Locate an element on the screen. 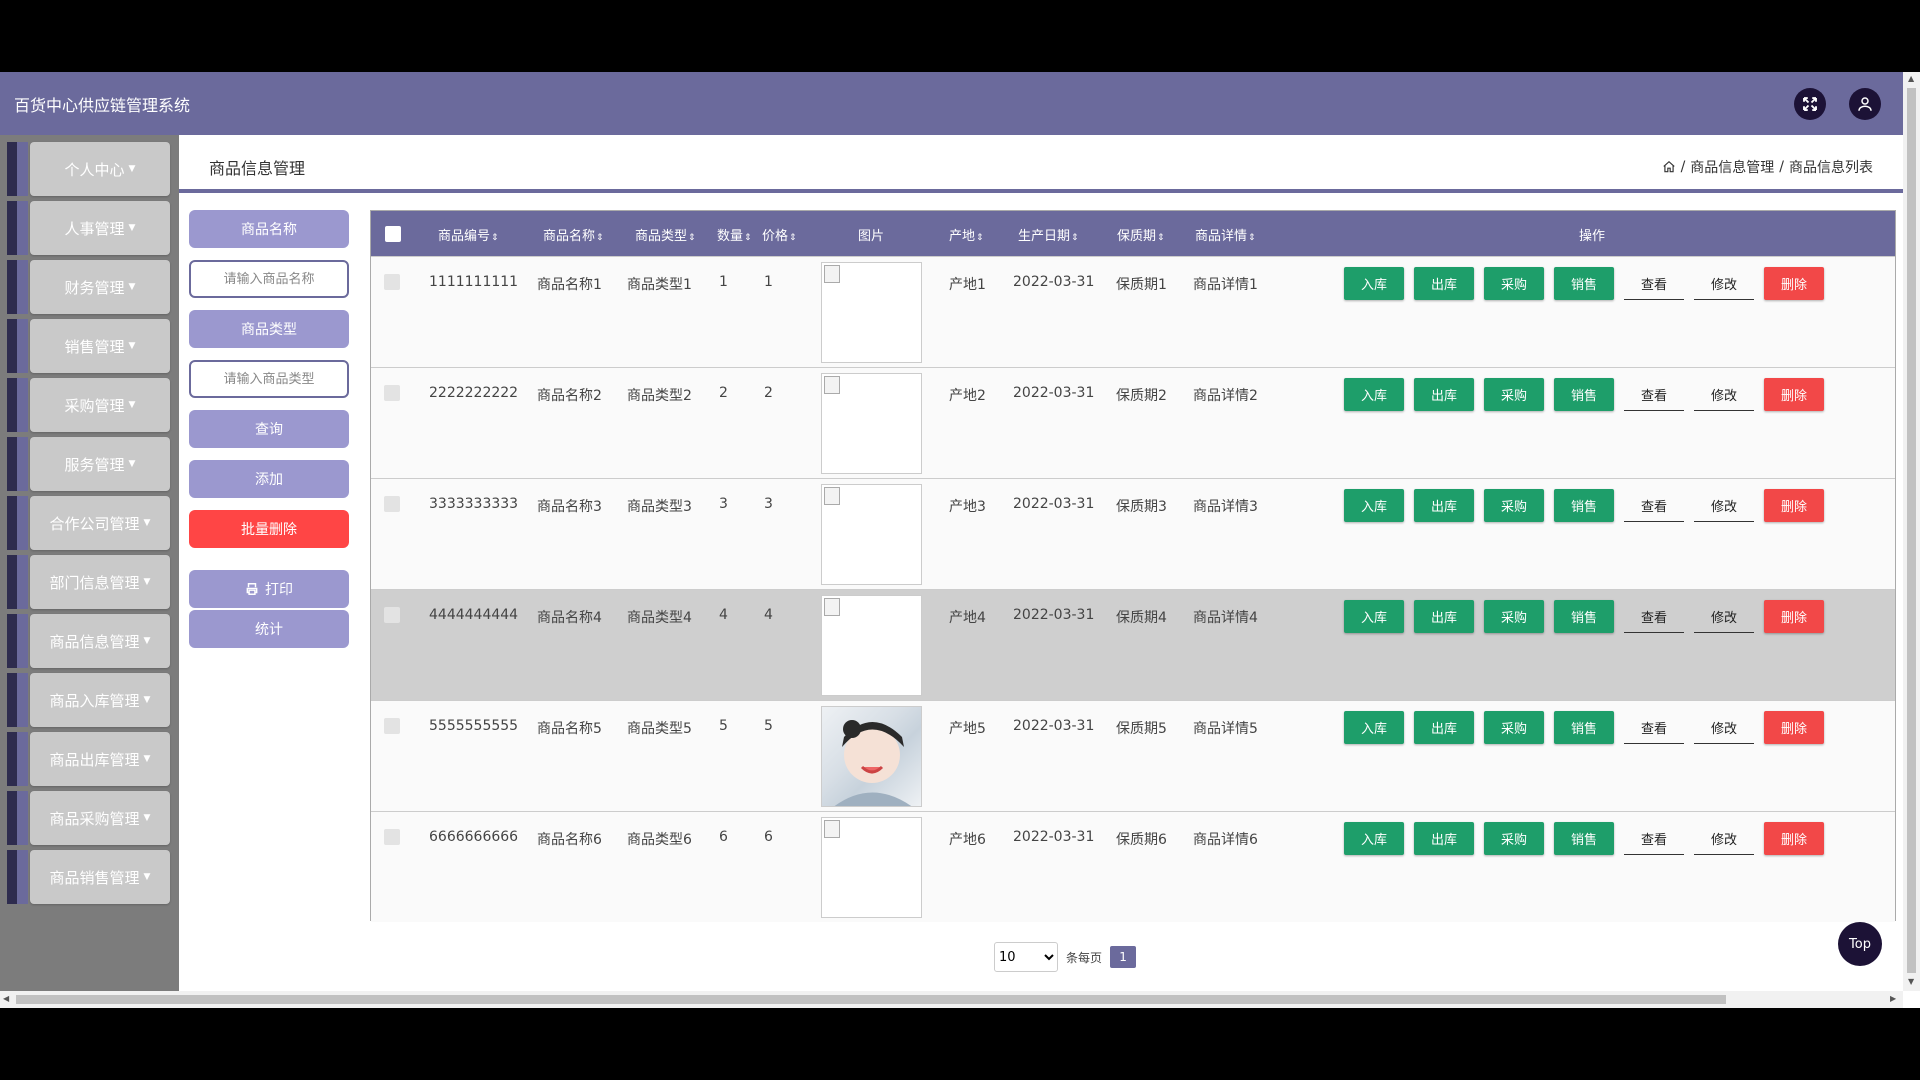  page-button-1: 1 is located at coordinates (1123, 957).